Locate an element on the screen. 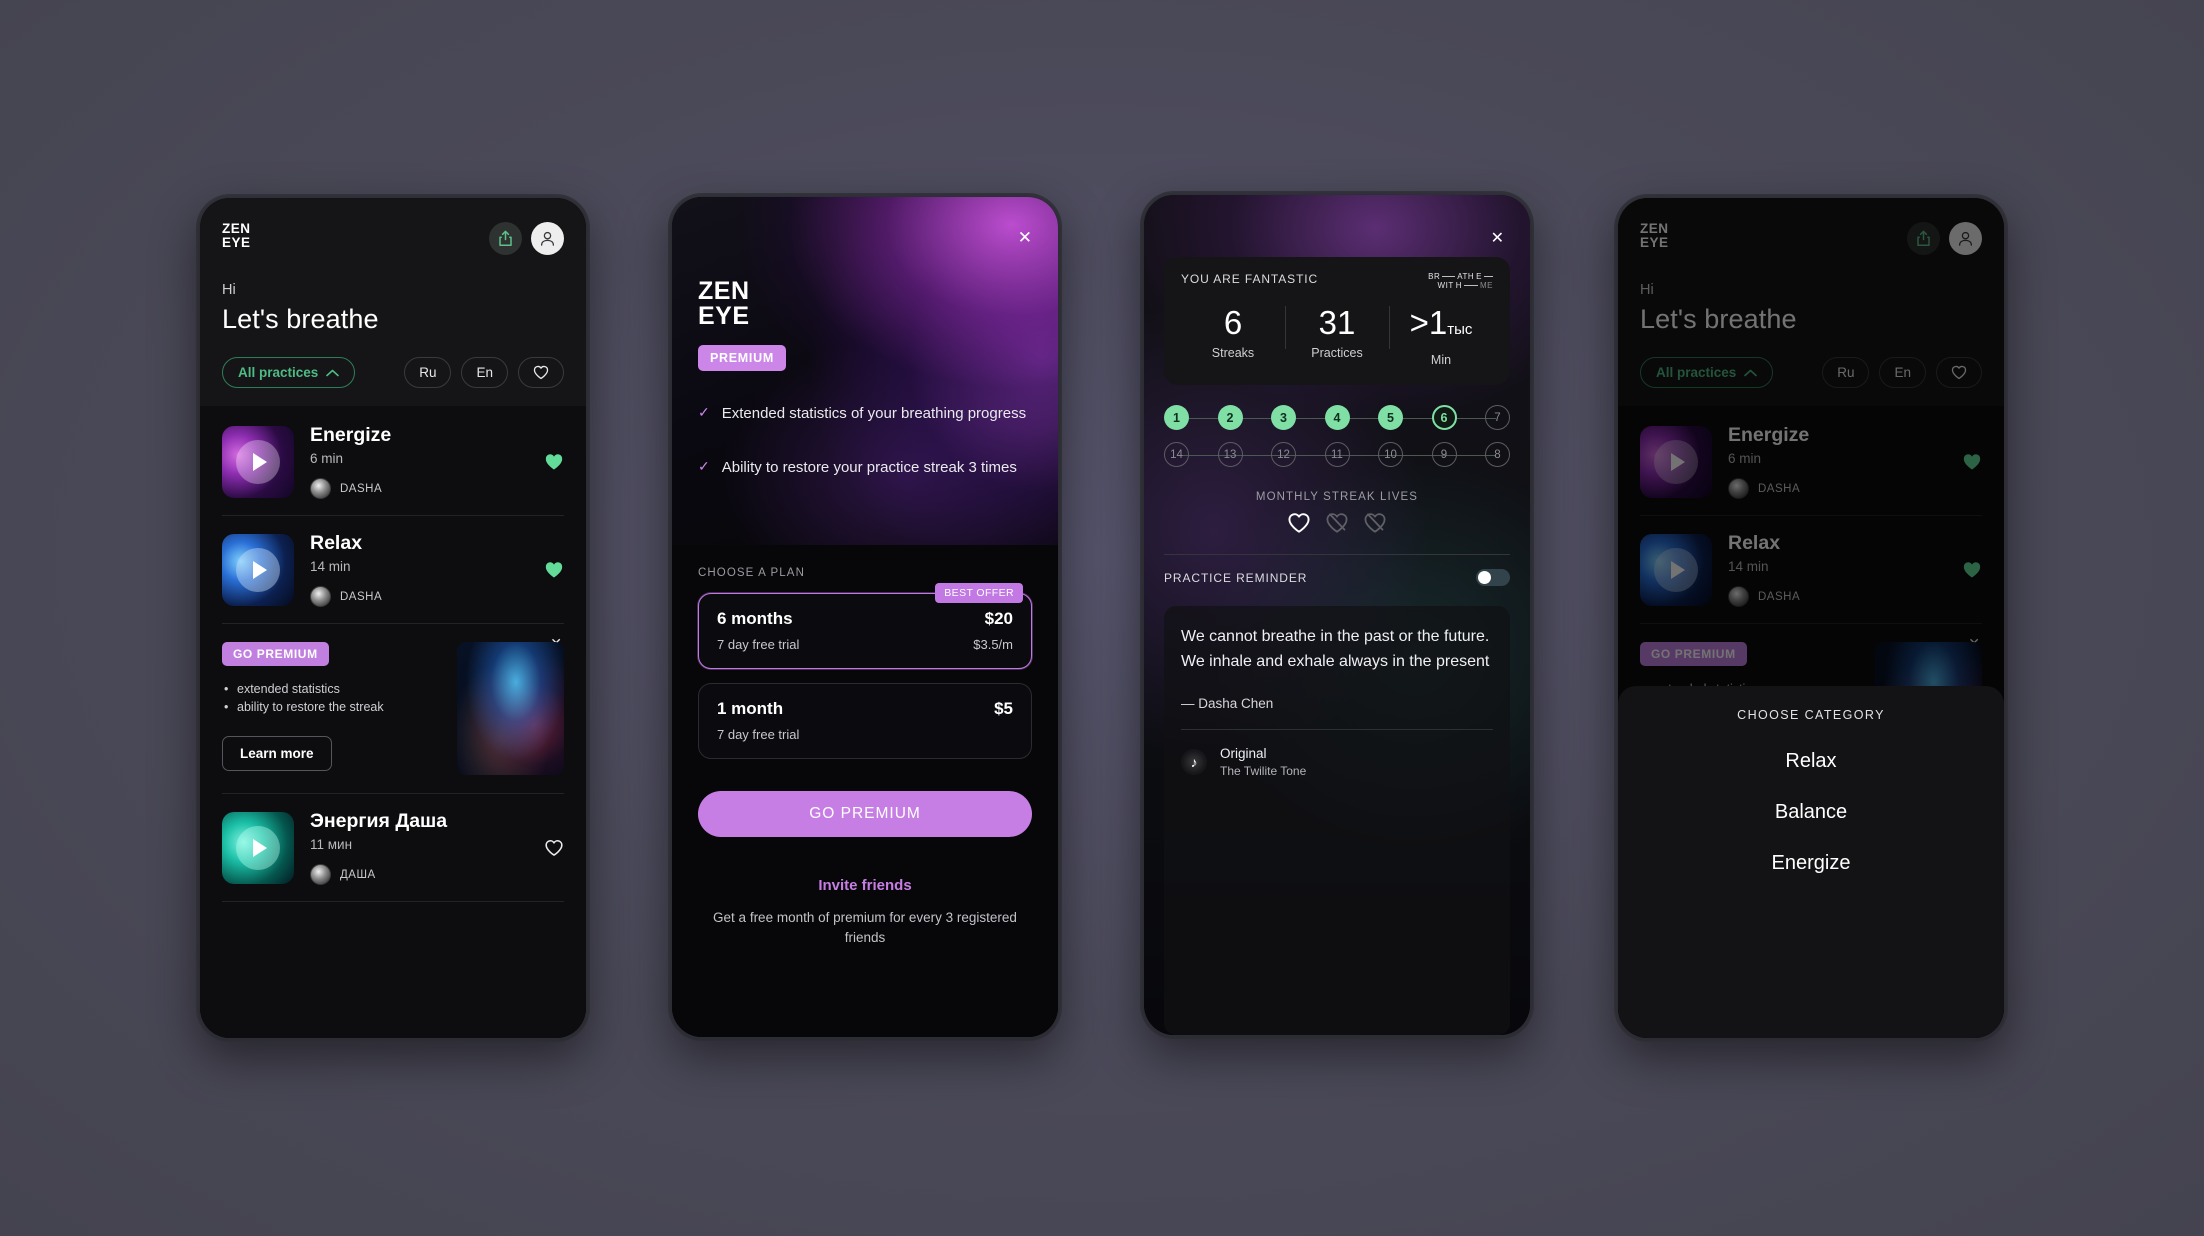 Image resolution: width=2204 pixels, height=1236 pixels. practice-duration: 6 min is located at coordinates (327, 458).